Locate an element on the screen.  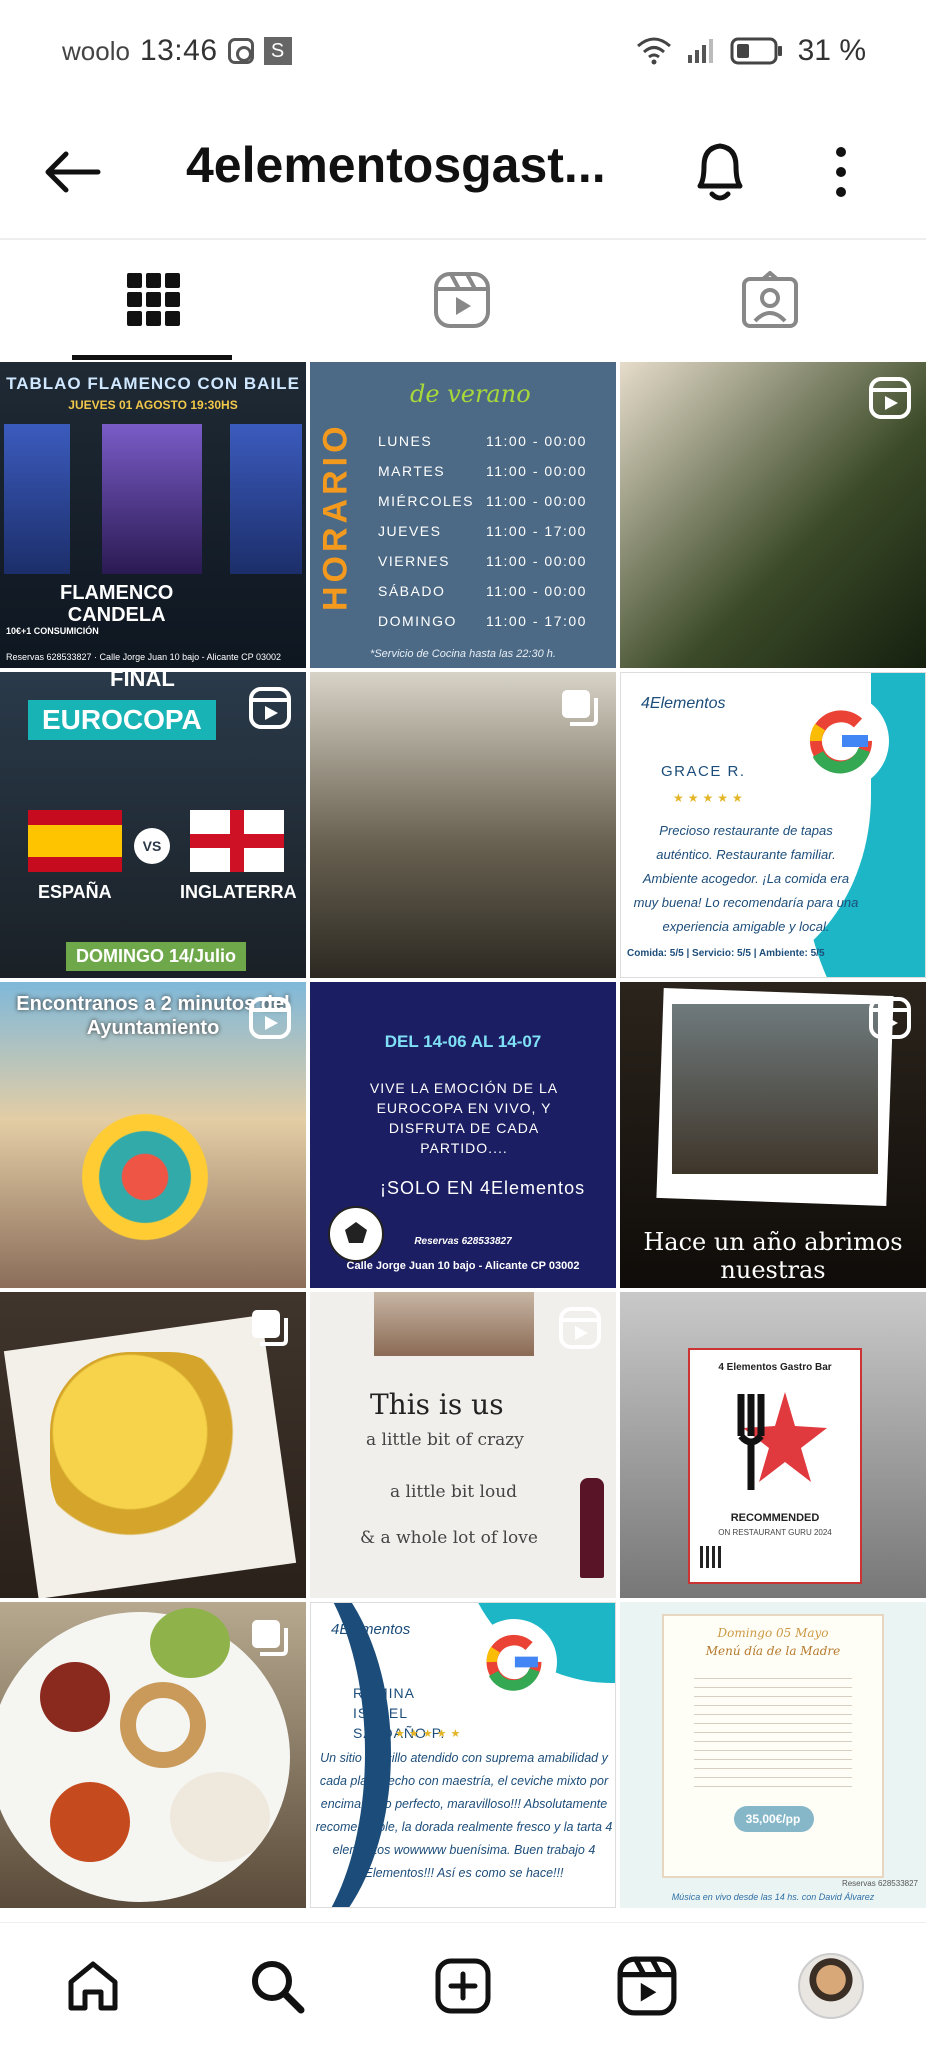
wine-bottle is located at coordinates (592, 1528).